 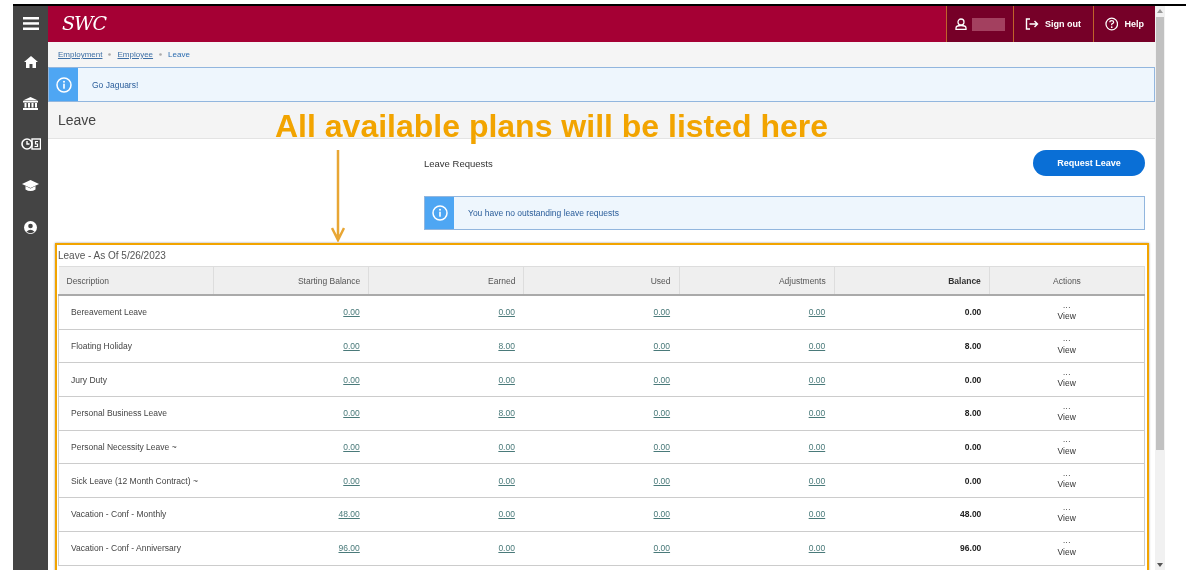 I want to click on user-circle-icon, so click(x=30, y=227).